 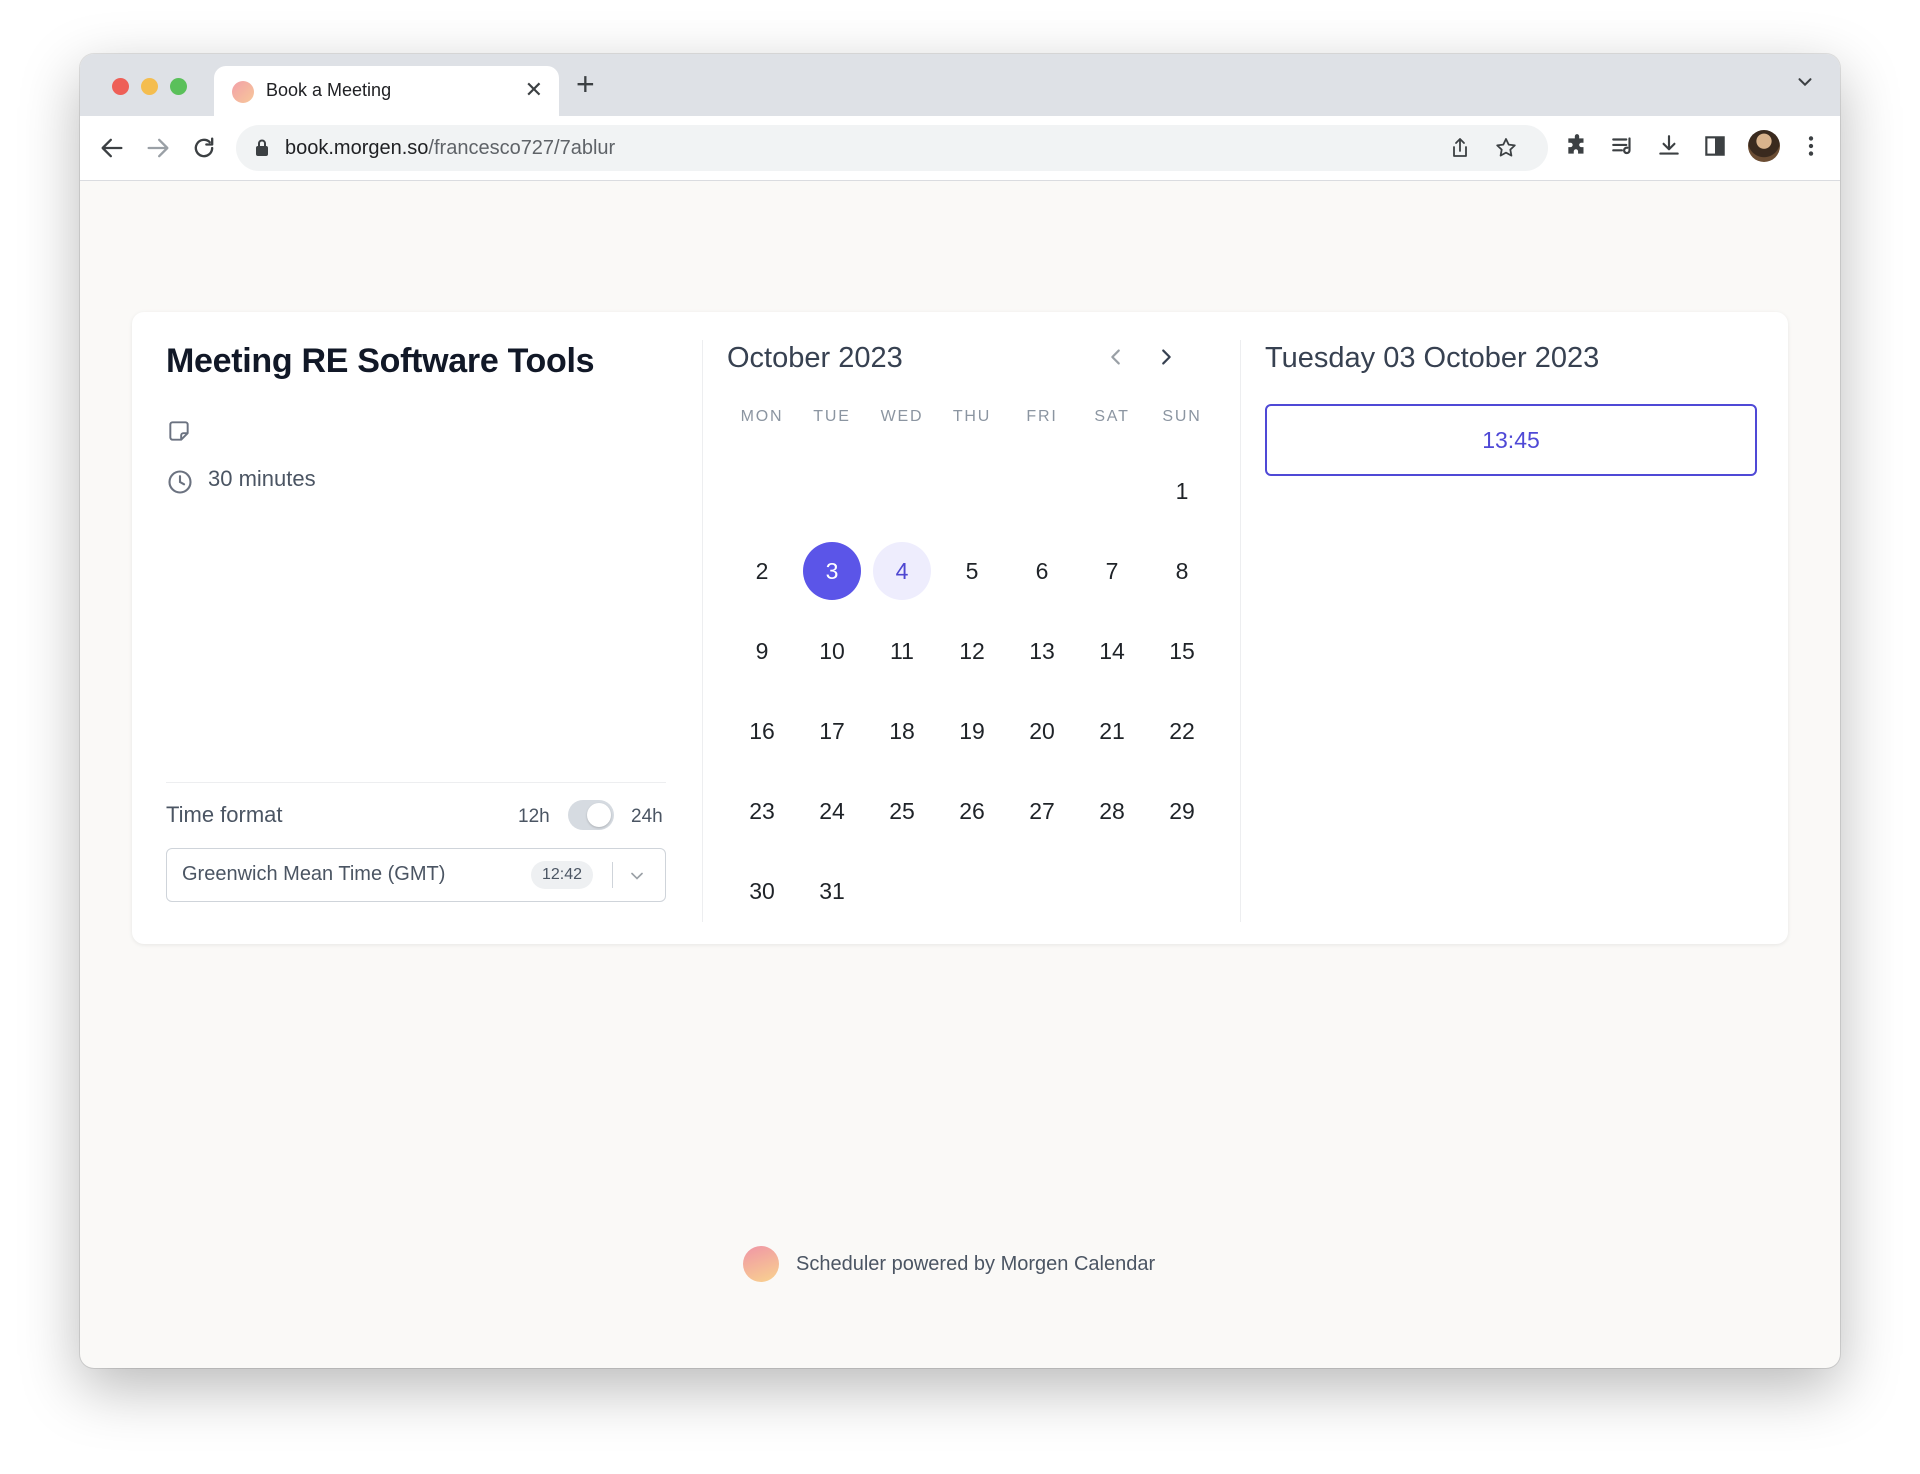 I want to click on calendar-day: 24, so click(x=832, y=811).